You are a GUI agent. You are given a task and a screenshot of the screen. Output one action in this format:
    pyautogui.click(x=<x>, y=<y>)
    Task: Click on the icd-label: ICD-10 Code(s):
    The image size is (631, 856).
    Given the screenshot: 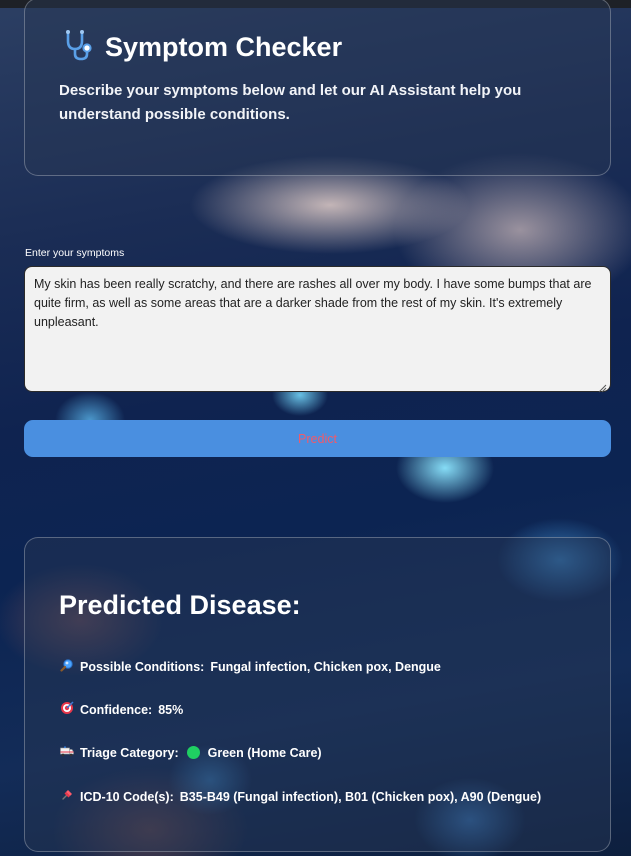 What is the action you would take?
    pyautogui.click(x=127, y=796)
    